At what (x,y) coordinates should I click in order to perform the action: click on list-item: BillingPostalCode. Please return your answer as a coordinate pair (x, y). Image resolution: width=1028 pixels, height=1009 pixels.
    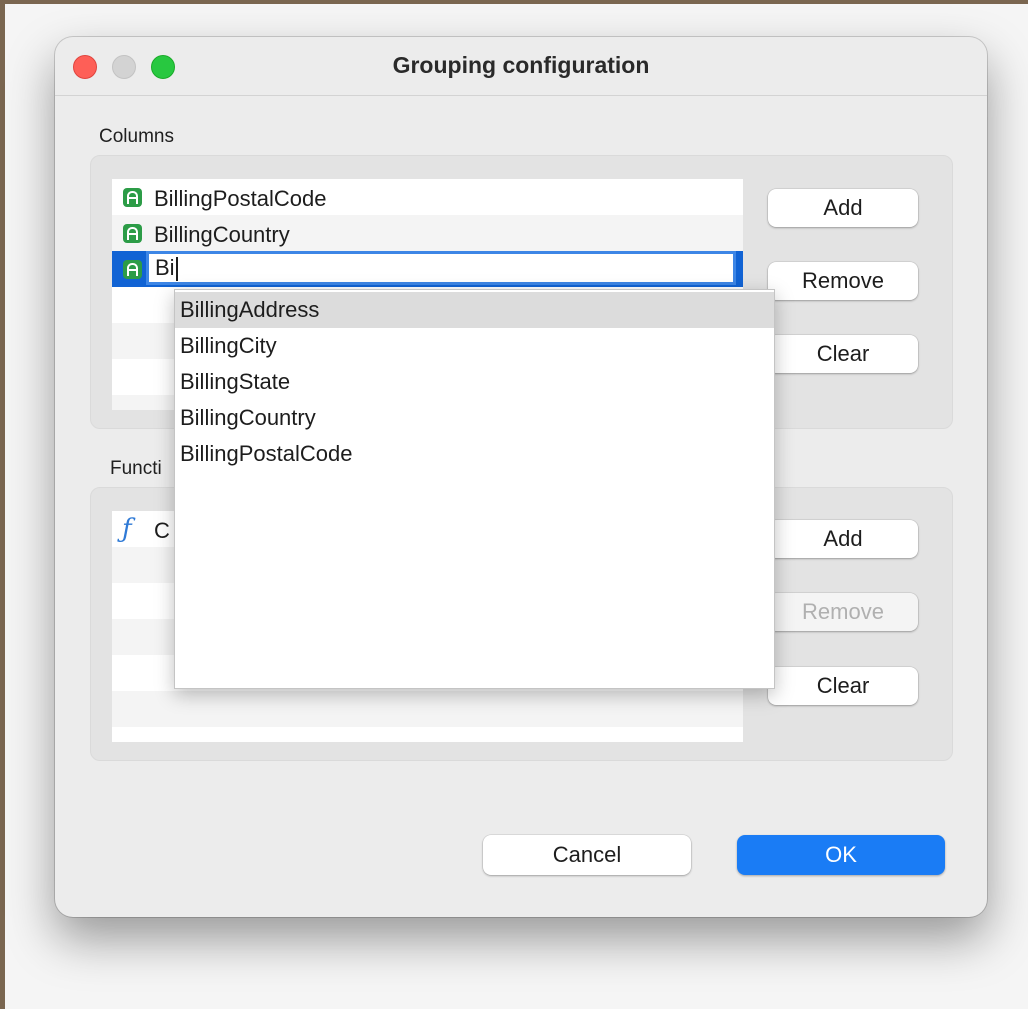
    Looking at the image, I should click on (427, 197).